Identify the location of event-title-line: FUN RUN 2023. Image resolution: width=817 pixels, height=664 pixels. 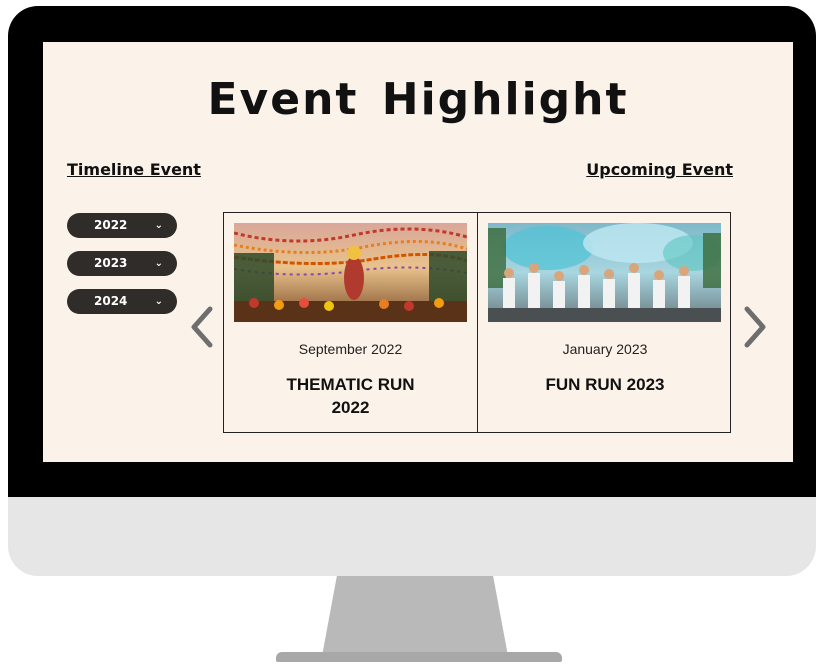
(605, 384).